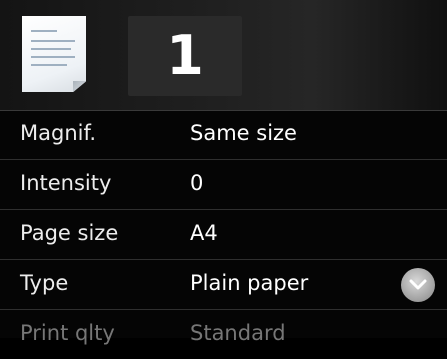  What do you see at coordinates (58, 133) in the screenshot?
I see `setting-label: Magnif.` at bounding box center [58, 133].